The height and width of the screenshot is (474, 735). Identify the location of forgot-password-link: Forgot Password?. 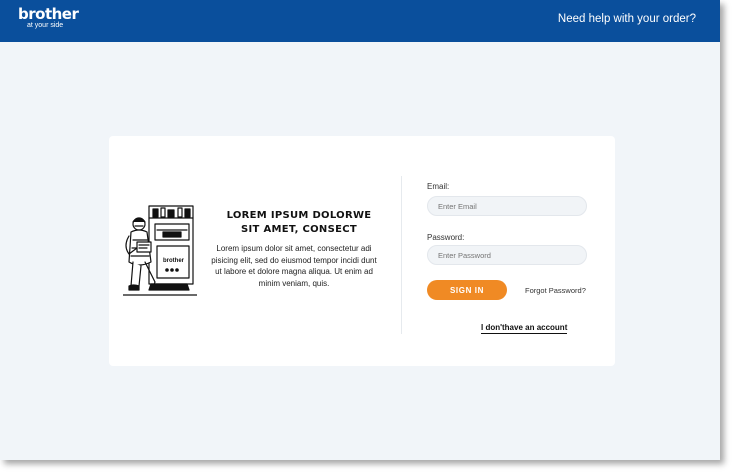
(555, 290).